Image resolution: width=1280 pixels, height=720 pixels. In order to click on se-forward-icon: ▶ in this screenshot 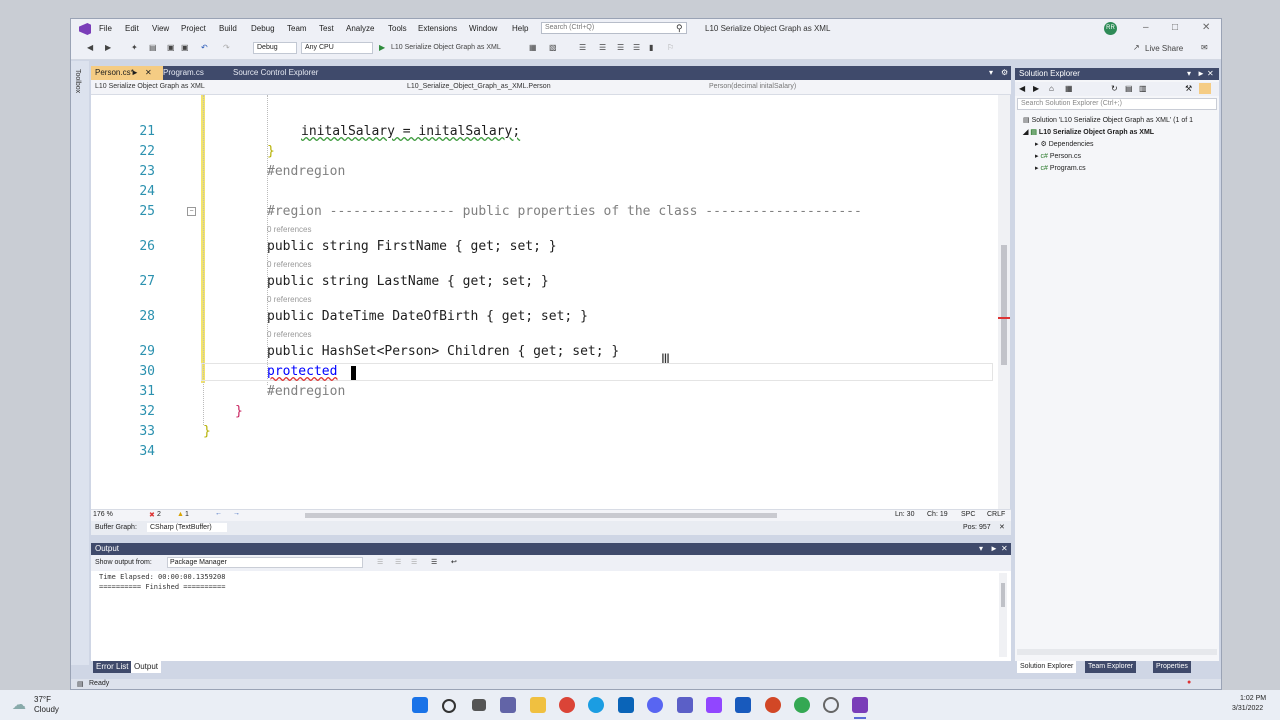, I will do `click(1036, 88)`.